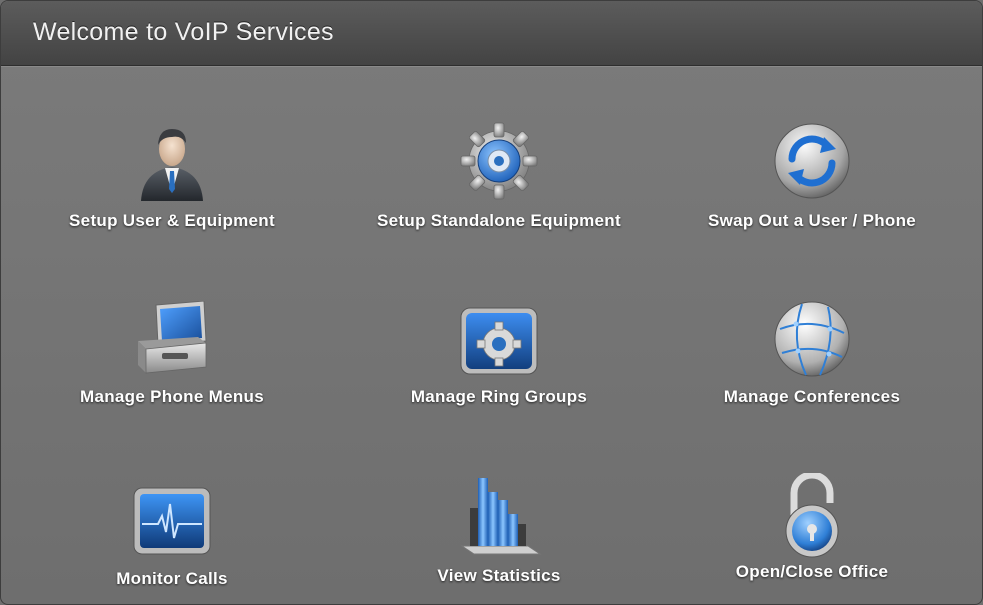 This screenshot has height=605, width=983. What do you see at coordinates (812, 161) in the screenshot?
I see `refresh-icon` at bounding box center [812, 161].